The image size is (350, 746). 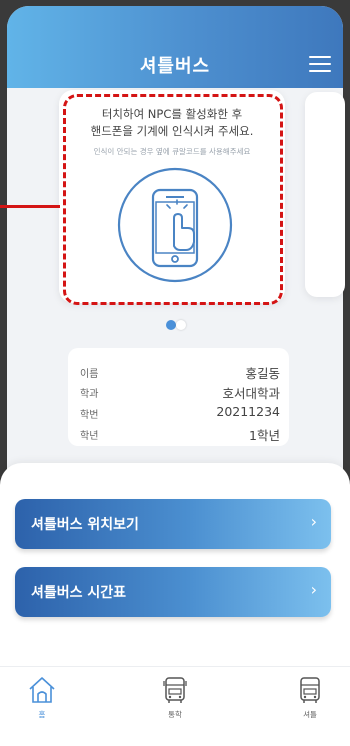 I want to click on info-label: 학번, so click(x=89, y=415).